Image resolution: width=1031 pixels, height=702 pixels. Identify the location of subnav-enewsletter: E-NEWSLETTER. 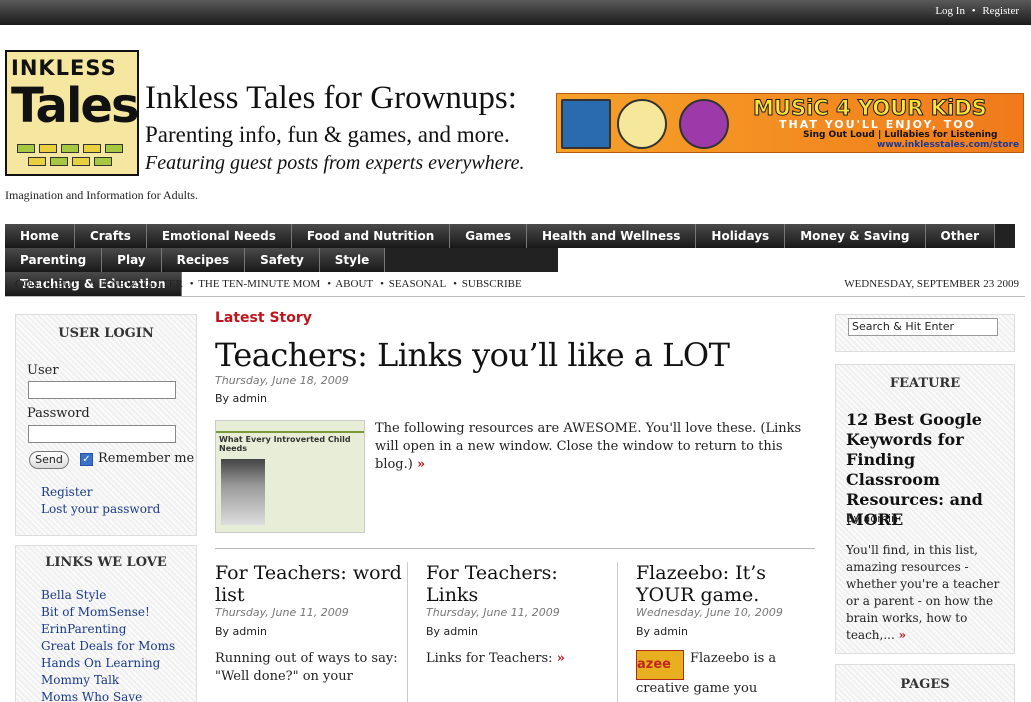
(141, 284).